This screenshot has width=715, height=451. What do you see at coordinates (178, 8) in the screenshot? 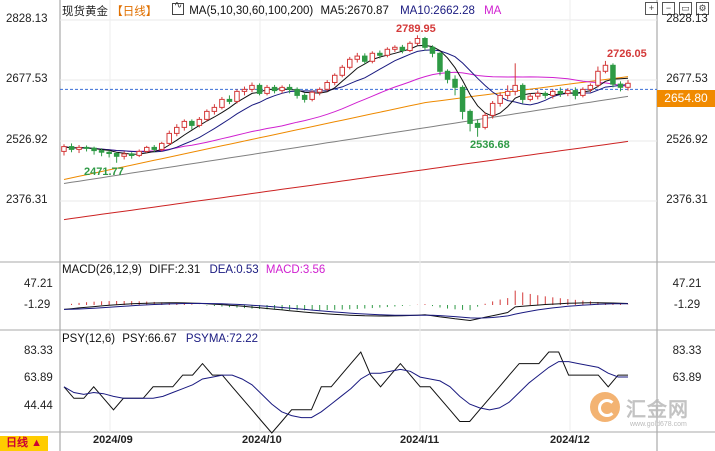
I see `ma-checkbox-icon: ∿` at bounding box center [178, 8].